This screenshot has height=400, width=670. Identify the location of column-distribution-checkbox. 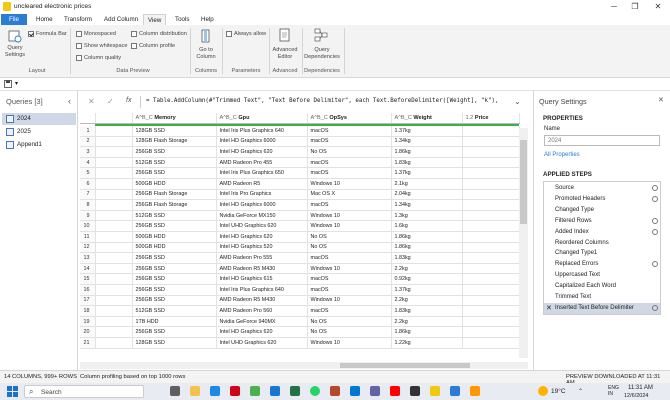
(134, 34).